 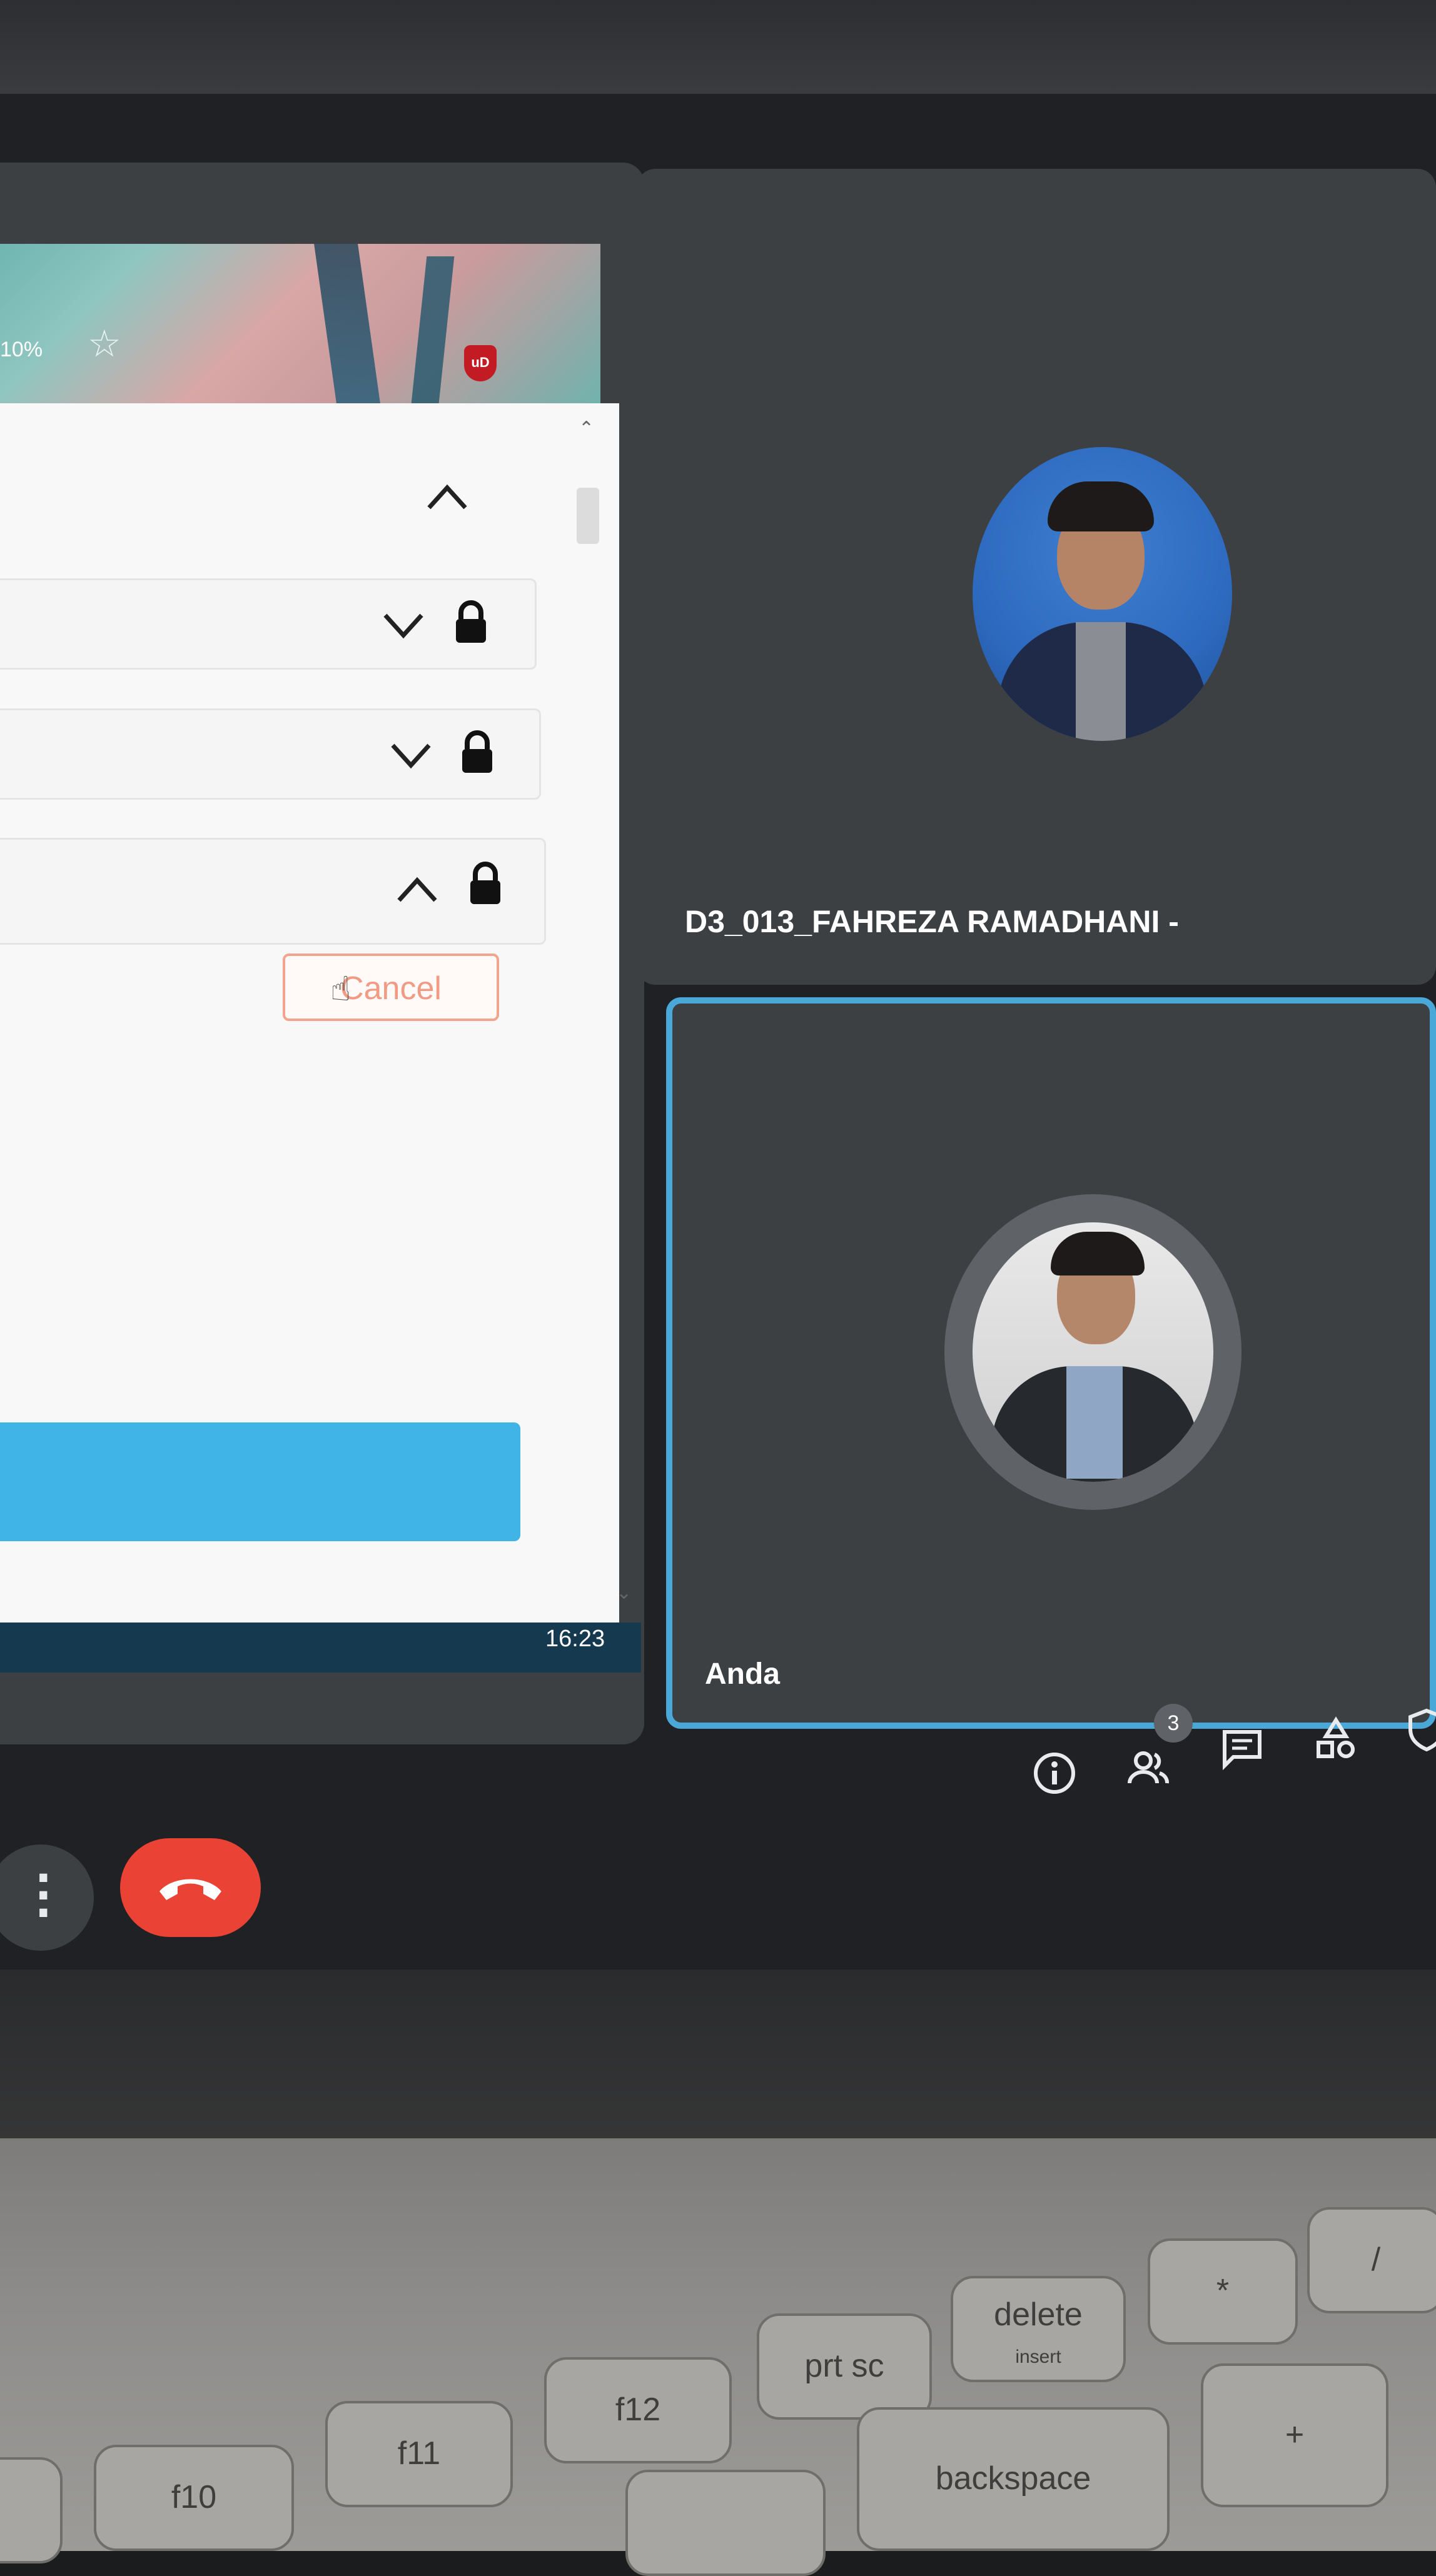 What do you see at coordinates (260, 1481) in the screenshot?
I see `primary-action-button` at bounding box center [260, 1481].